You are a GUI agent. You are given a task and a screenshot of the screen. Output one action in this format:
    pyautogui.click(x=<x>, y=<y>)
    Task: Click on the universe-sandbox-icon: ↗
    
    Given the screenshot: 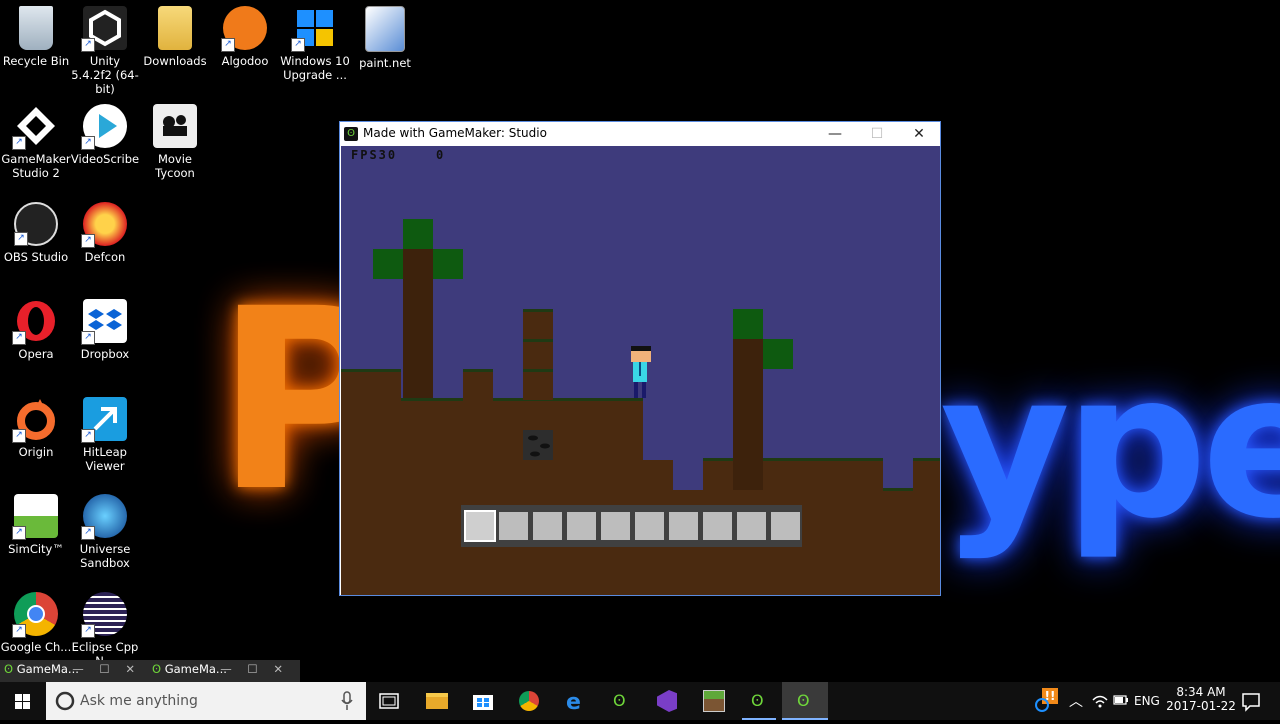 What is the action you would take?
    pyautogui.click(x=104, y=517)
    